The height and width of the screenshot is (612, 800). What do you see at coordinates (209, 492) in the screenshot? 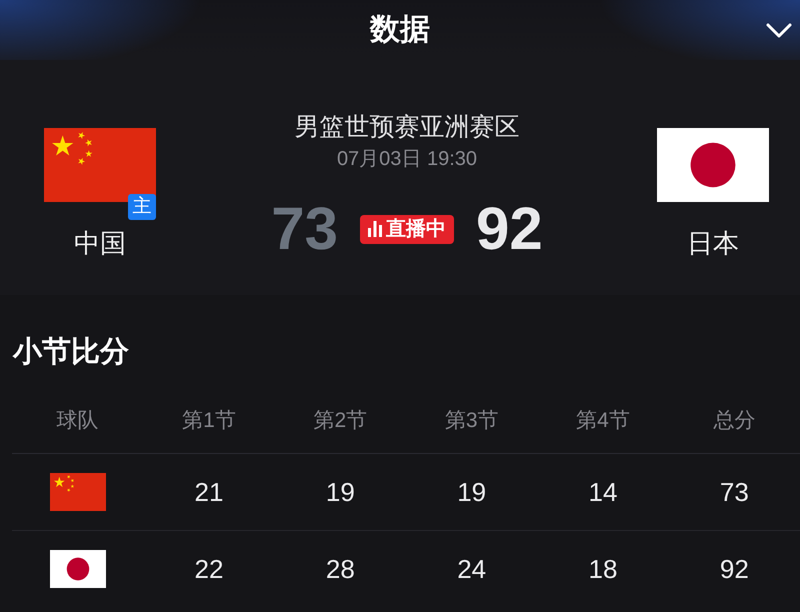
I see `table-cell: 21` at bounding box center [209, 492].